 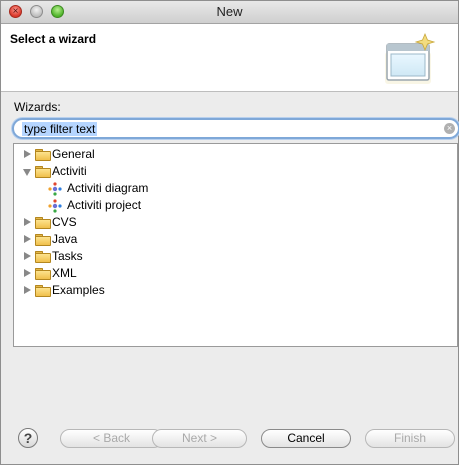 What do you see at coordinates (78, 290) in the screenshot?
I see `tree-item-label: Examples` at bounding box center [78, 290].